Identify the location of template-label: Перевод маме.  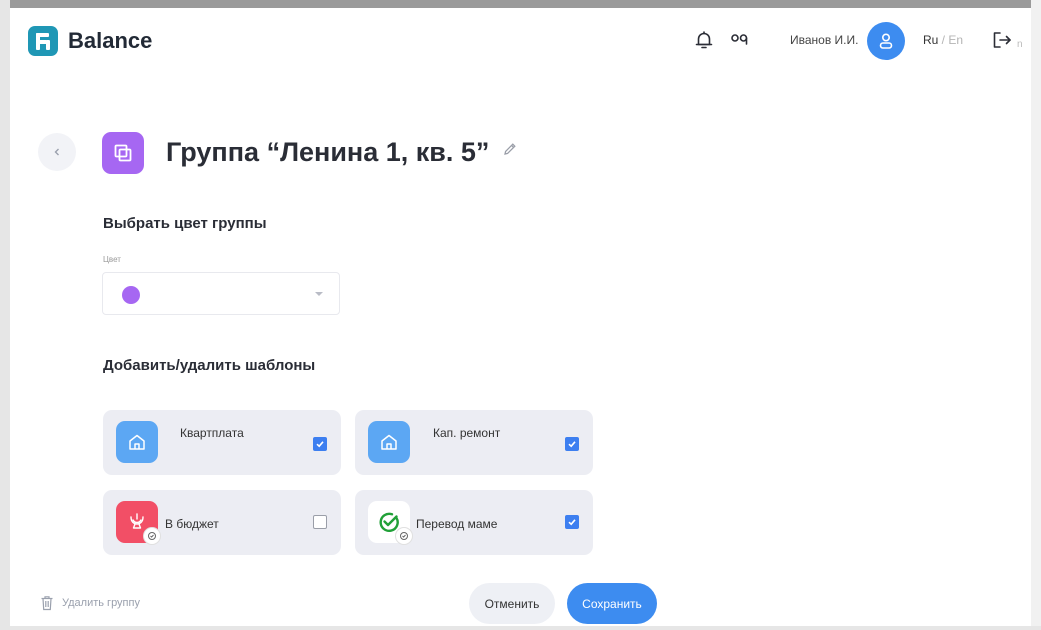
(457, 524).